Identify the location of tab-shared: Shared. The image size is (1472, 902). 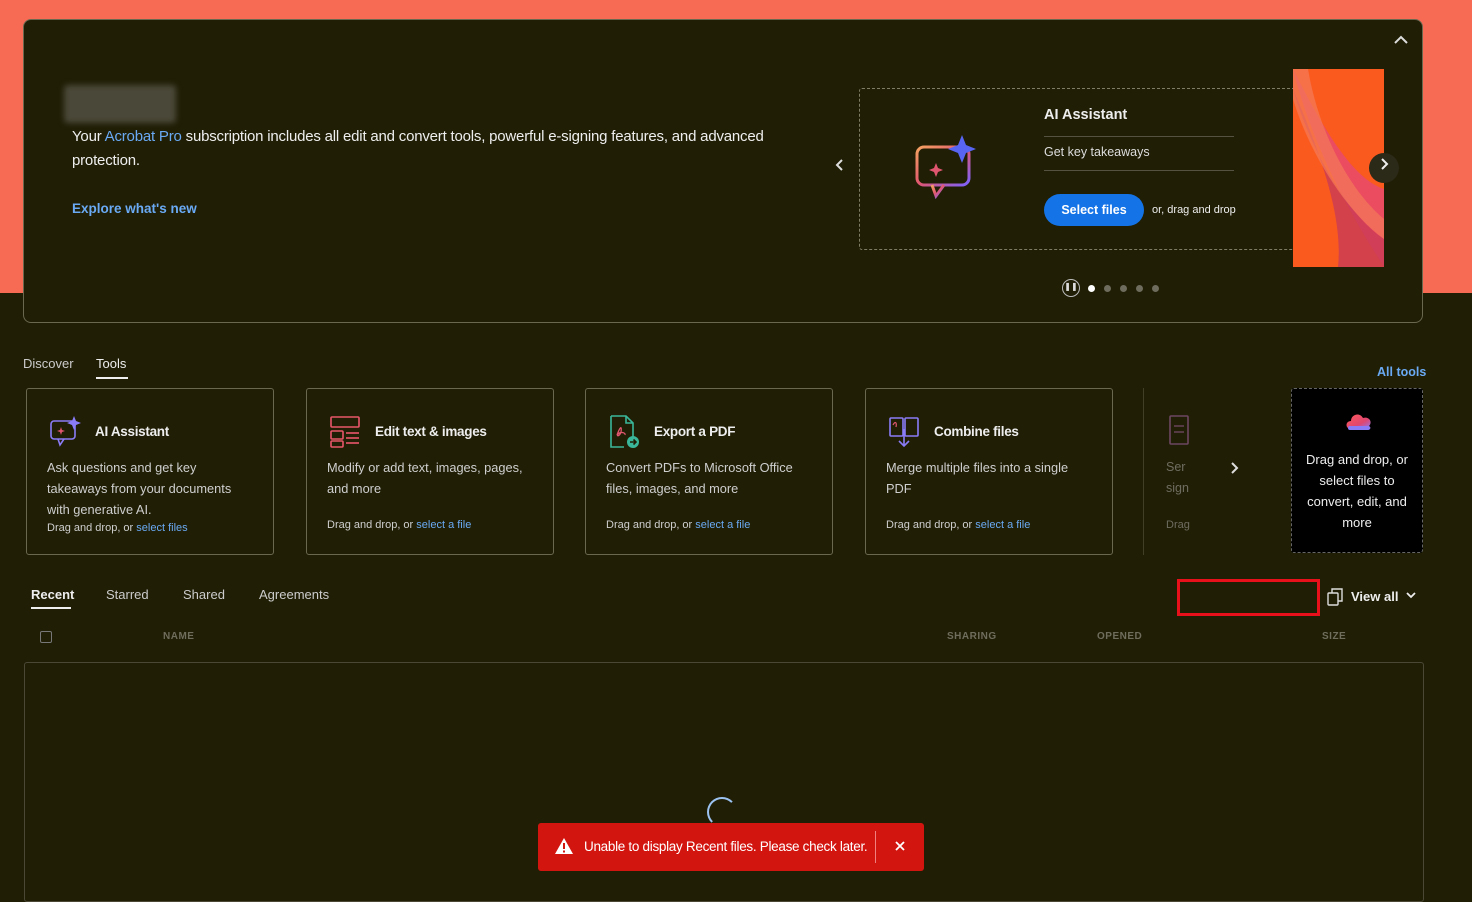
(204, 594).